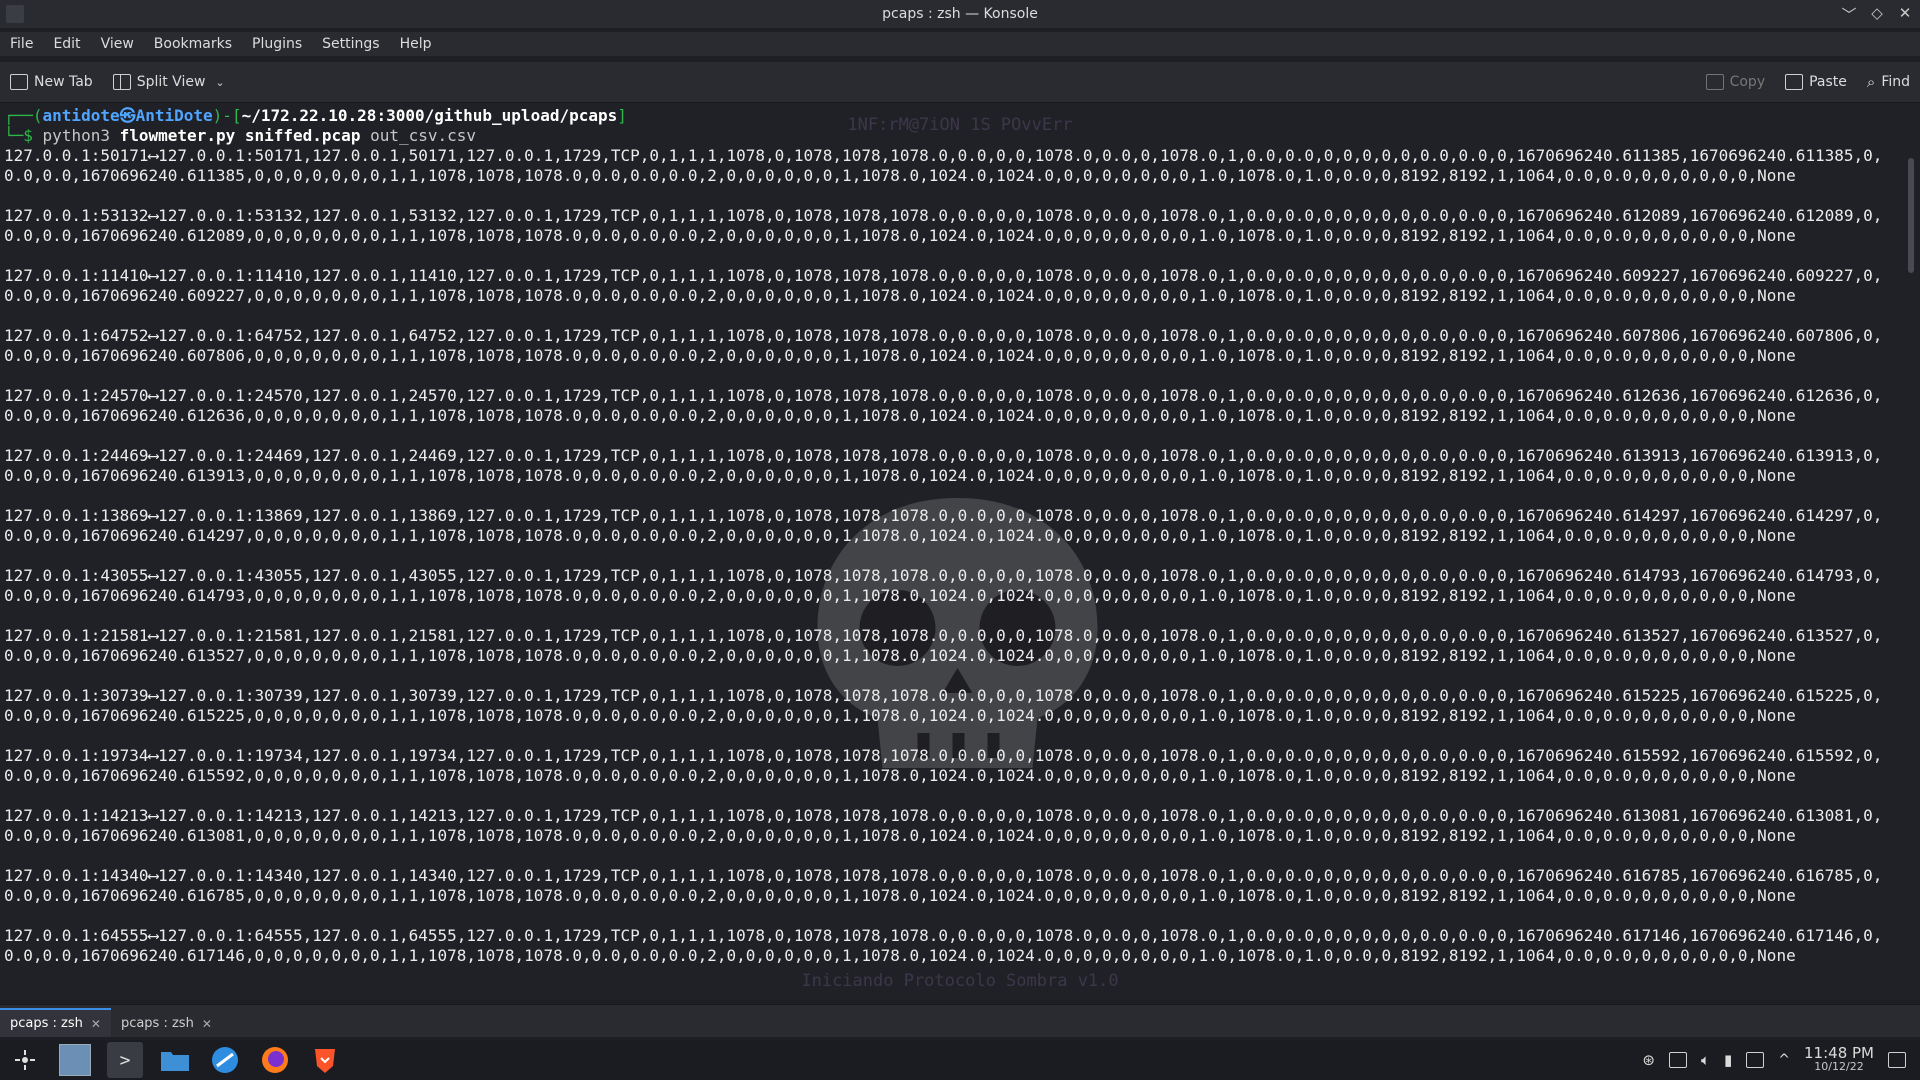 Image resolution: width=1920 pixels, height=1080 pixels. I want to click on battery-icon: ▮, so click(1728, 1060).